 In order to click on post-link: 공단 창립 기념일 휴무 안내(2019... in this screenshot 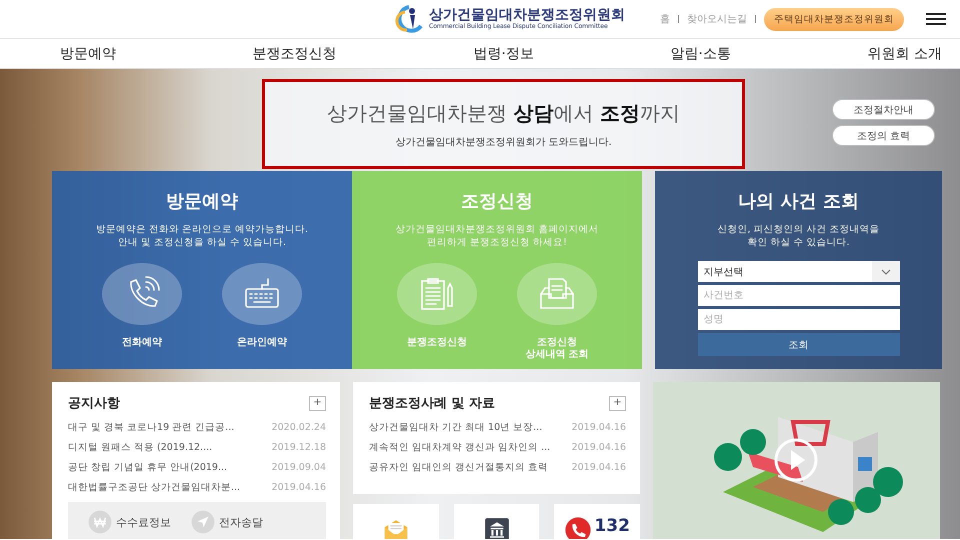, I will do `click(148, 468)`.